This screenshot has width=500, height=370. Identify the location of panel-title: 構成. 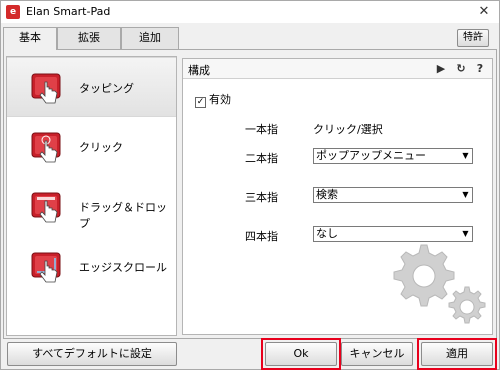
(199, 70).